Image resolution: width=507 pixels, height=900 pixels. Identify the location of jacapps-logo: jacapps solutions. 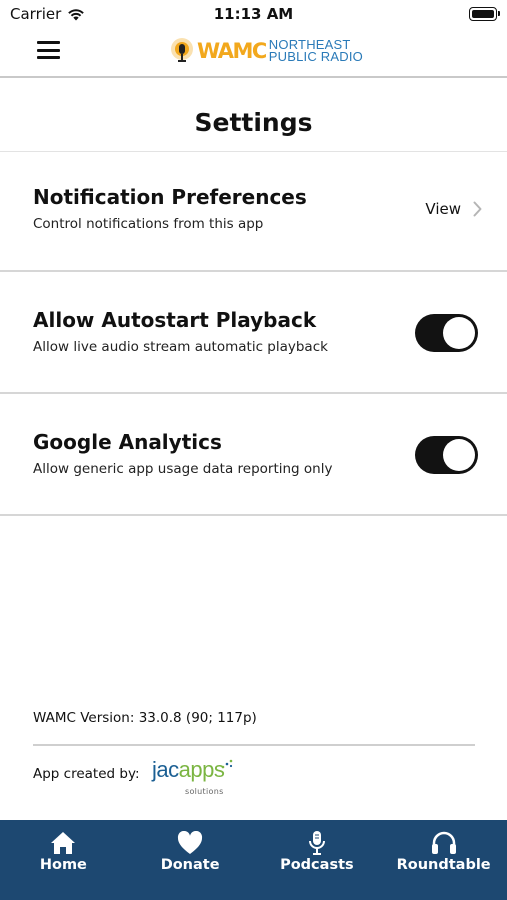
(197, 778).